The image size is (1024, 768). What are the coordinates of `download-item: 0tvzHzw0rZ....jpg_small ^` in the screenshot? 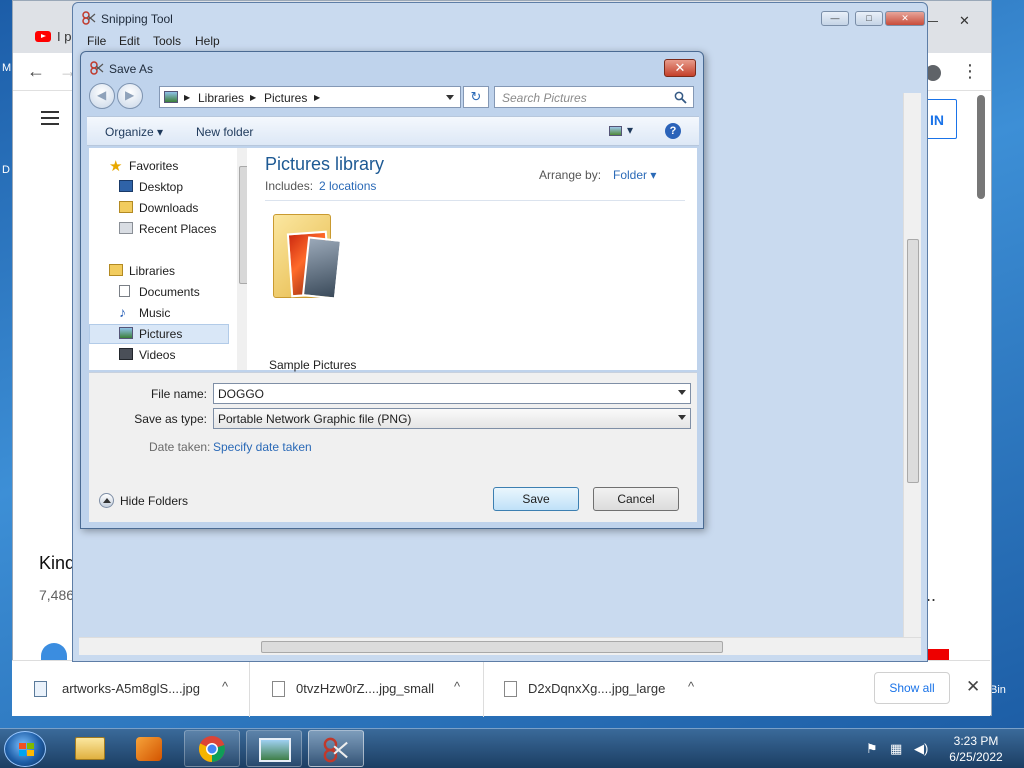 It's located at (367, 689).